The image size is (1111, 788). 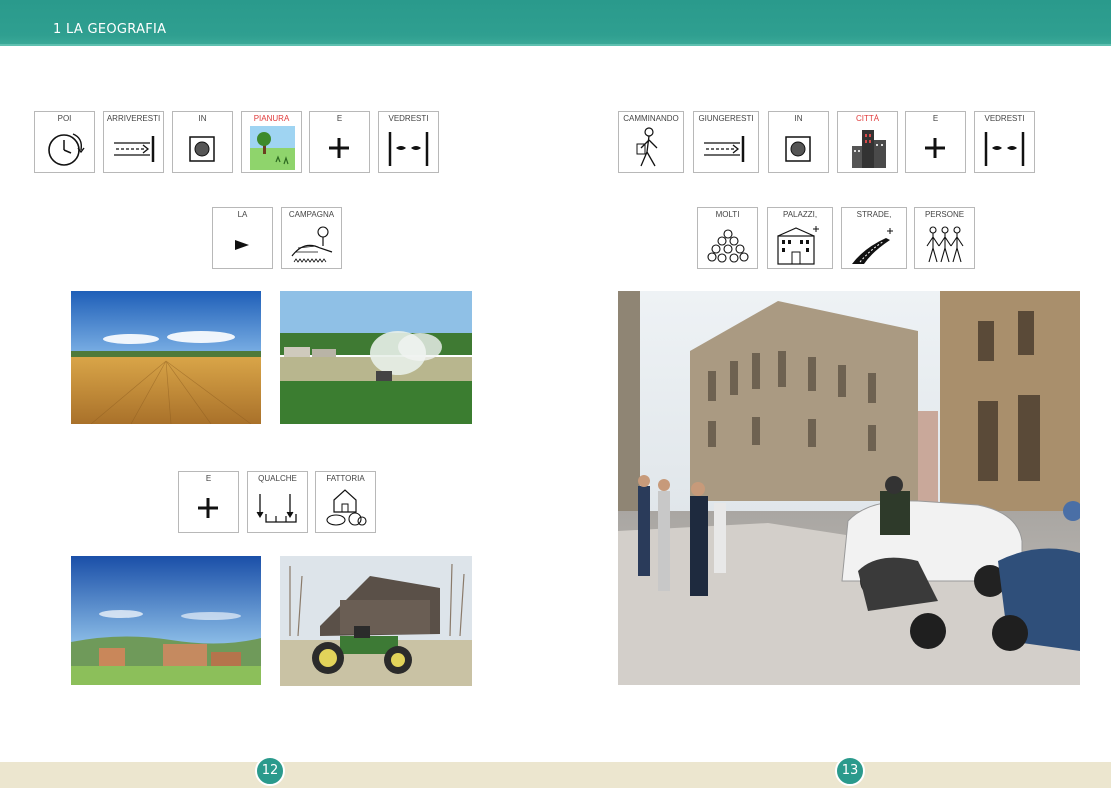 I want to click on walking-person-icon, so click(x=647, y=147).